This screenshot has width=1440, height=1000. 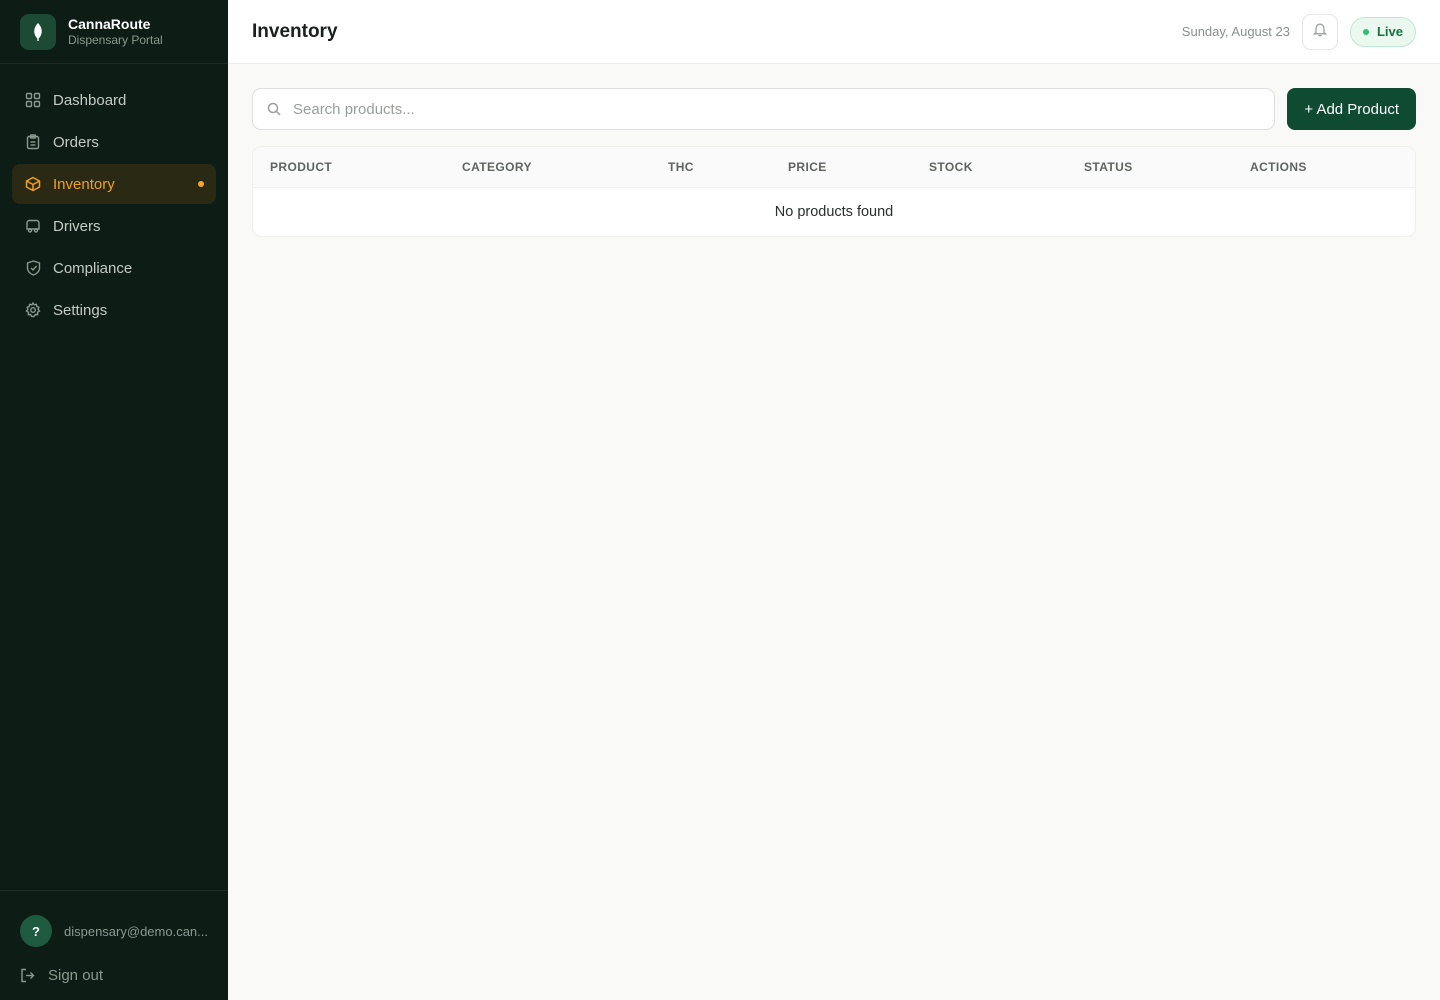 I want to click on sign-out-label: Sign out, so click(x=76, y=975).